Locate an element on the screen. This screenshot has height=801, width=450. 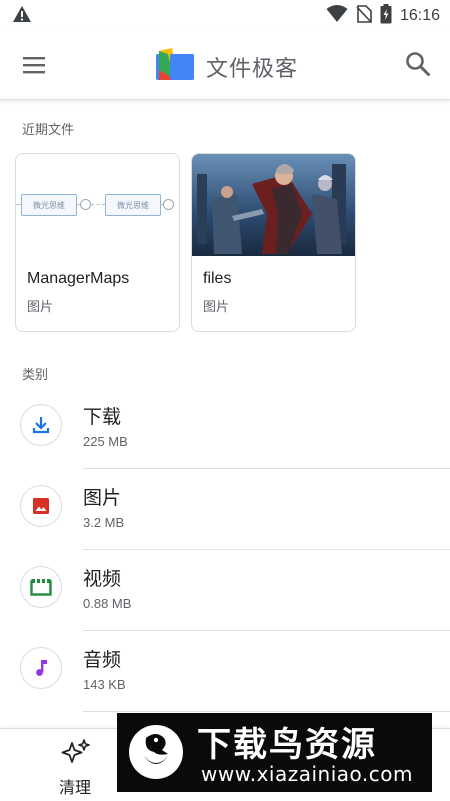
recent-file-card-managermaps: 微光思维 微光思维 ManagerMaps 图片 is located at coordinates (97, 242).